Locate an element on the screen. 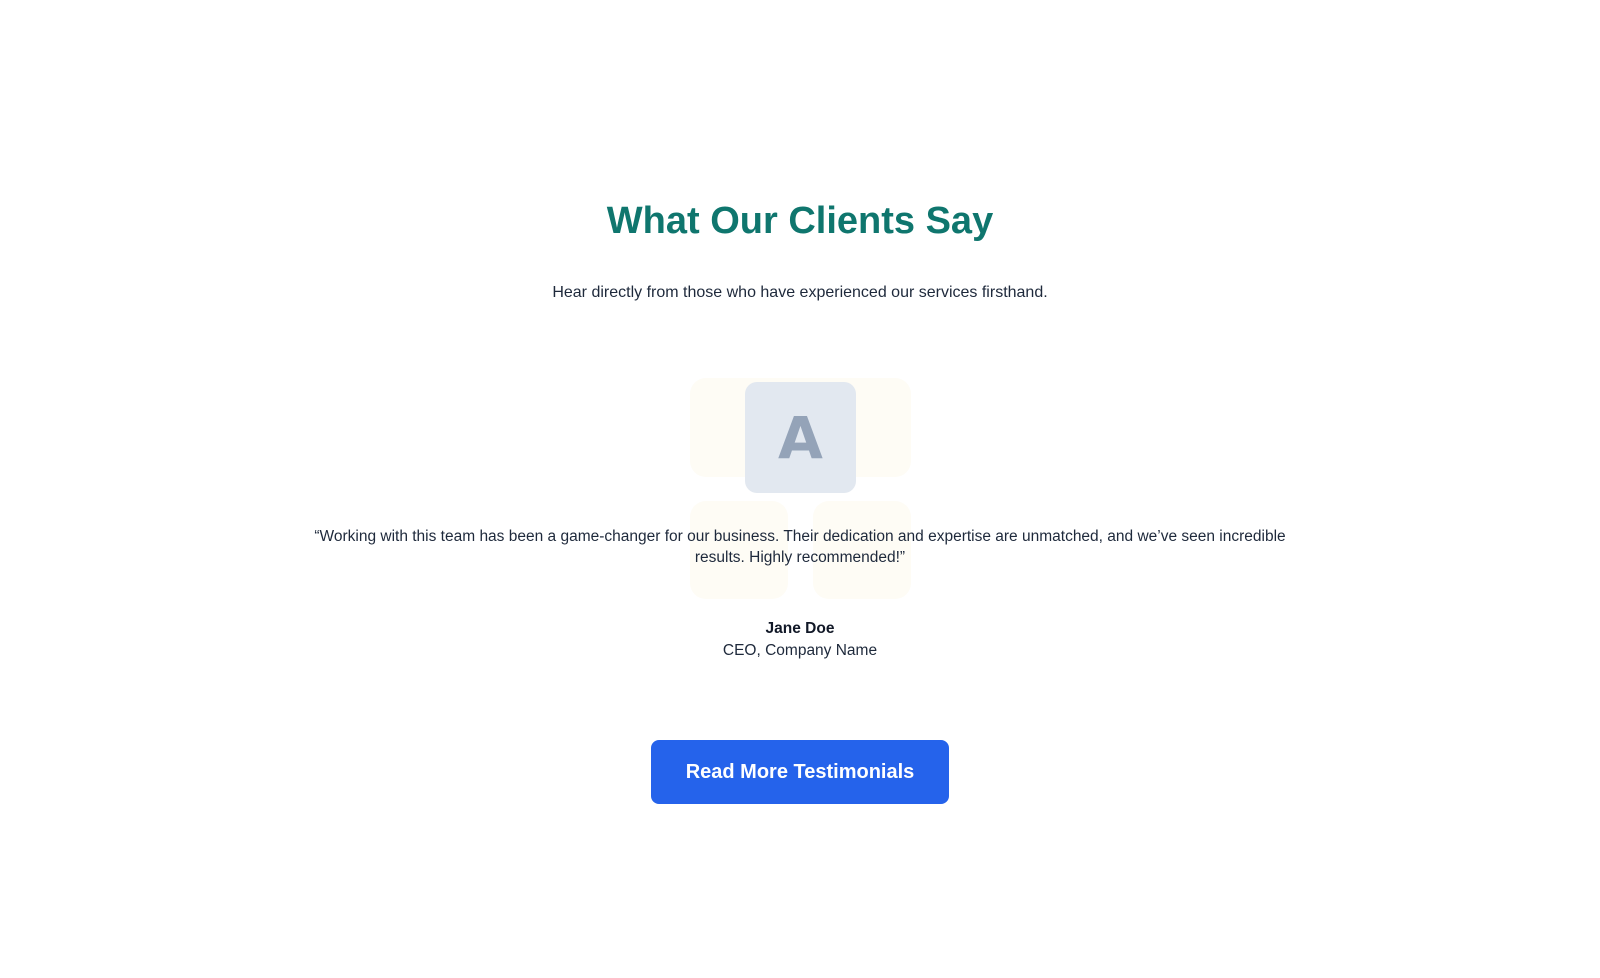 The width and height of the screenshot is (1600, 978). read-more-testimonials-button: Read More Testimonials is located at coordinates (800, 772).